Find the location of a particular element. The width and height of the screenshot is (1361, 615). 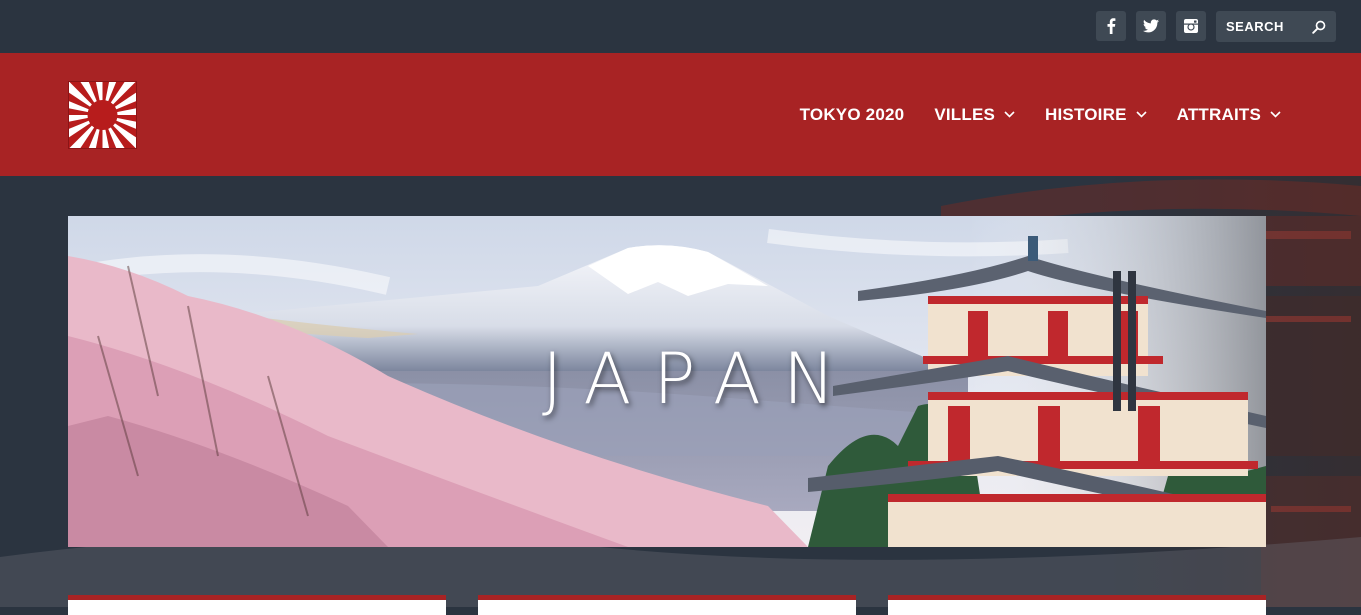

nav-item-histoire: HISTOIRE is located at coordinates (1096, 115).